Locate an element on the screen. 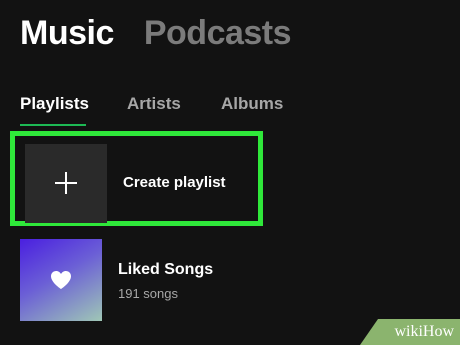 This screenshot has height=345, width=460. liked-songs-count: 191 songs is located at coordinates (148, 293).